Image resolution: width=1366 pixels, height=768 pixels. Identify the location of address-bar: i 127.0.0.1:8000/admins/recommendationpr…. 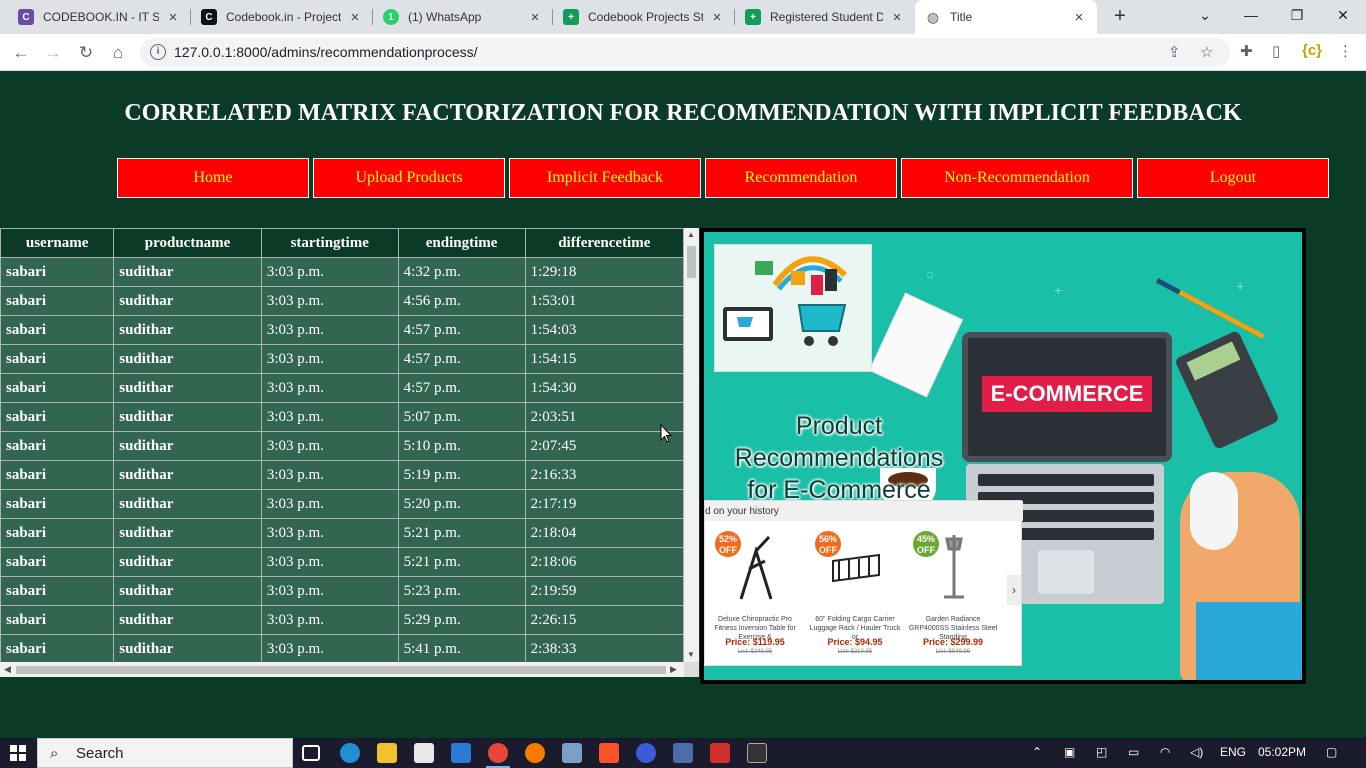
(685, 52).